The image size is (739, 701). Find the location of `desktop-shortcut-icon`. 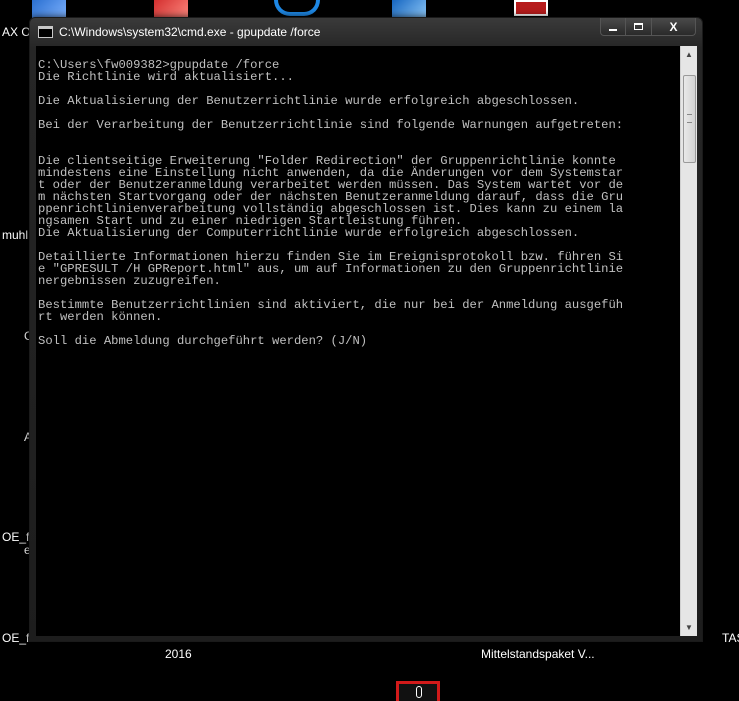

desktop-shortcut-icon is located at coordinates (531, 8).